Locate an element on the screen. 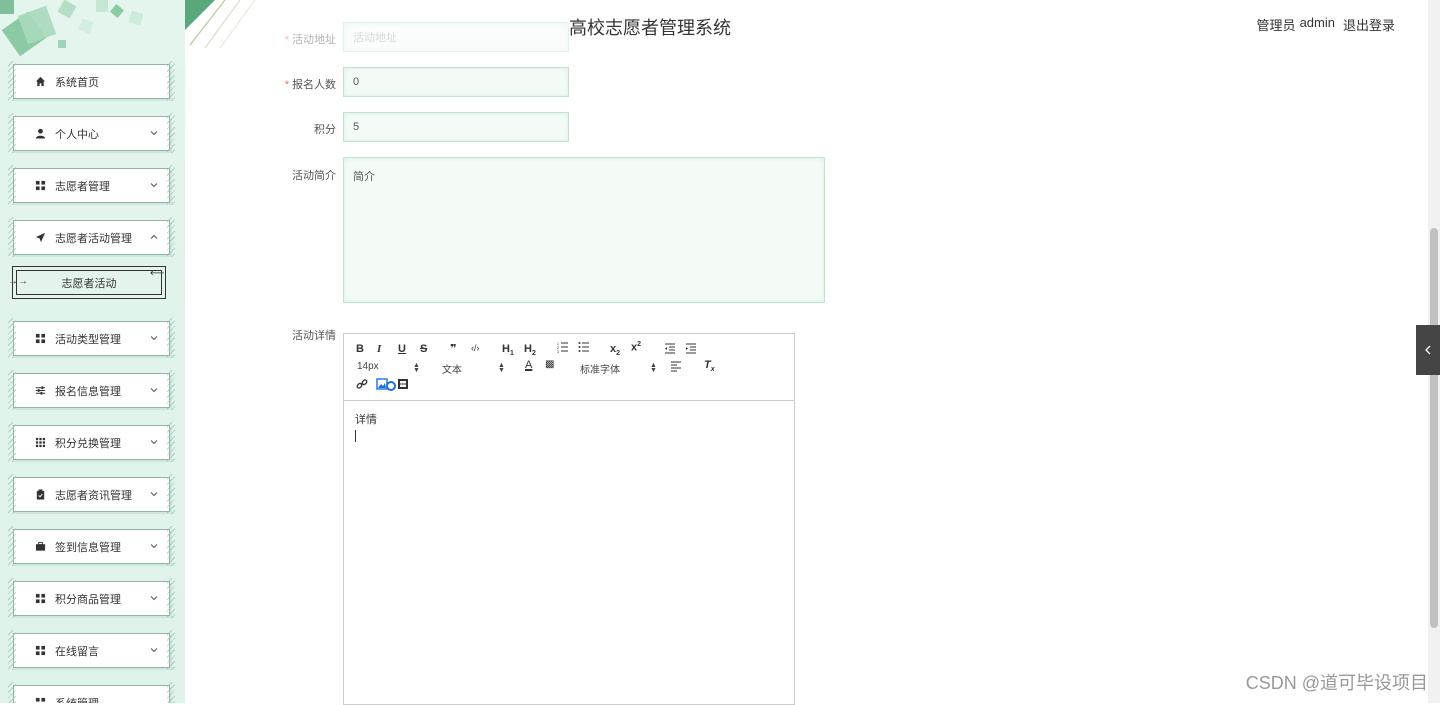 This screenshot has height=705, width=1440. text-caret is located at coordinates (355, 436).